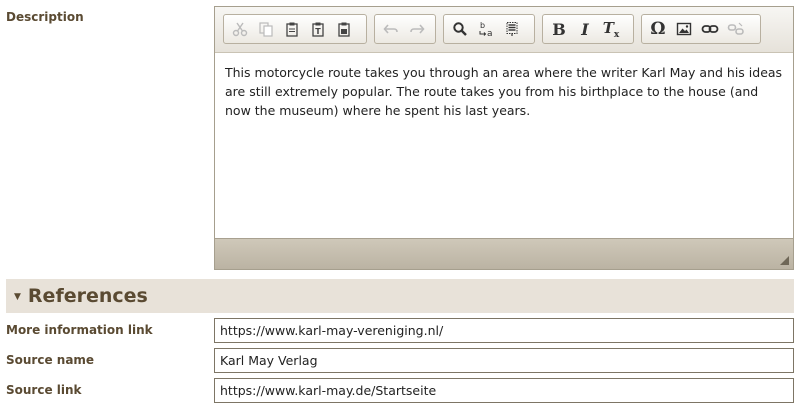  I want to click on cut-icon, so click(240, 29).